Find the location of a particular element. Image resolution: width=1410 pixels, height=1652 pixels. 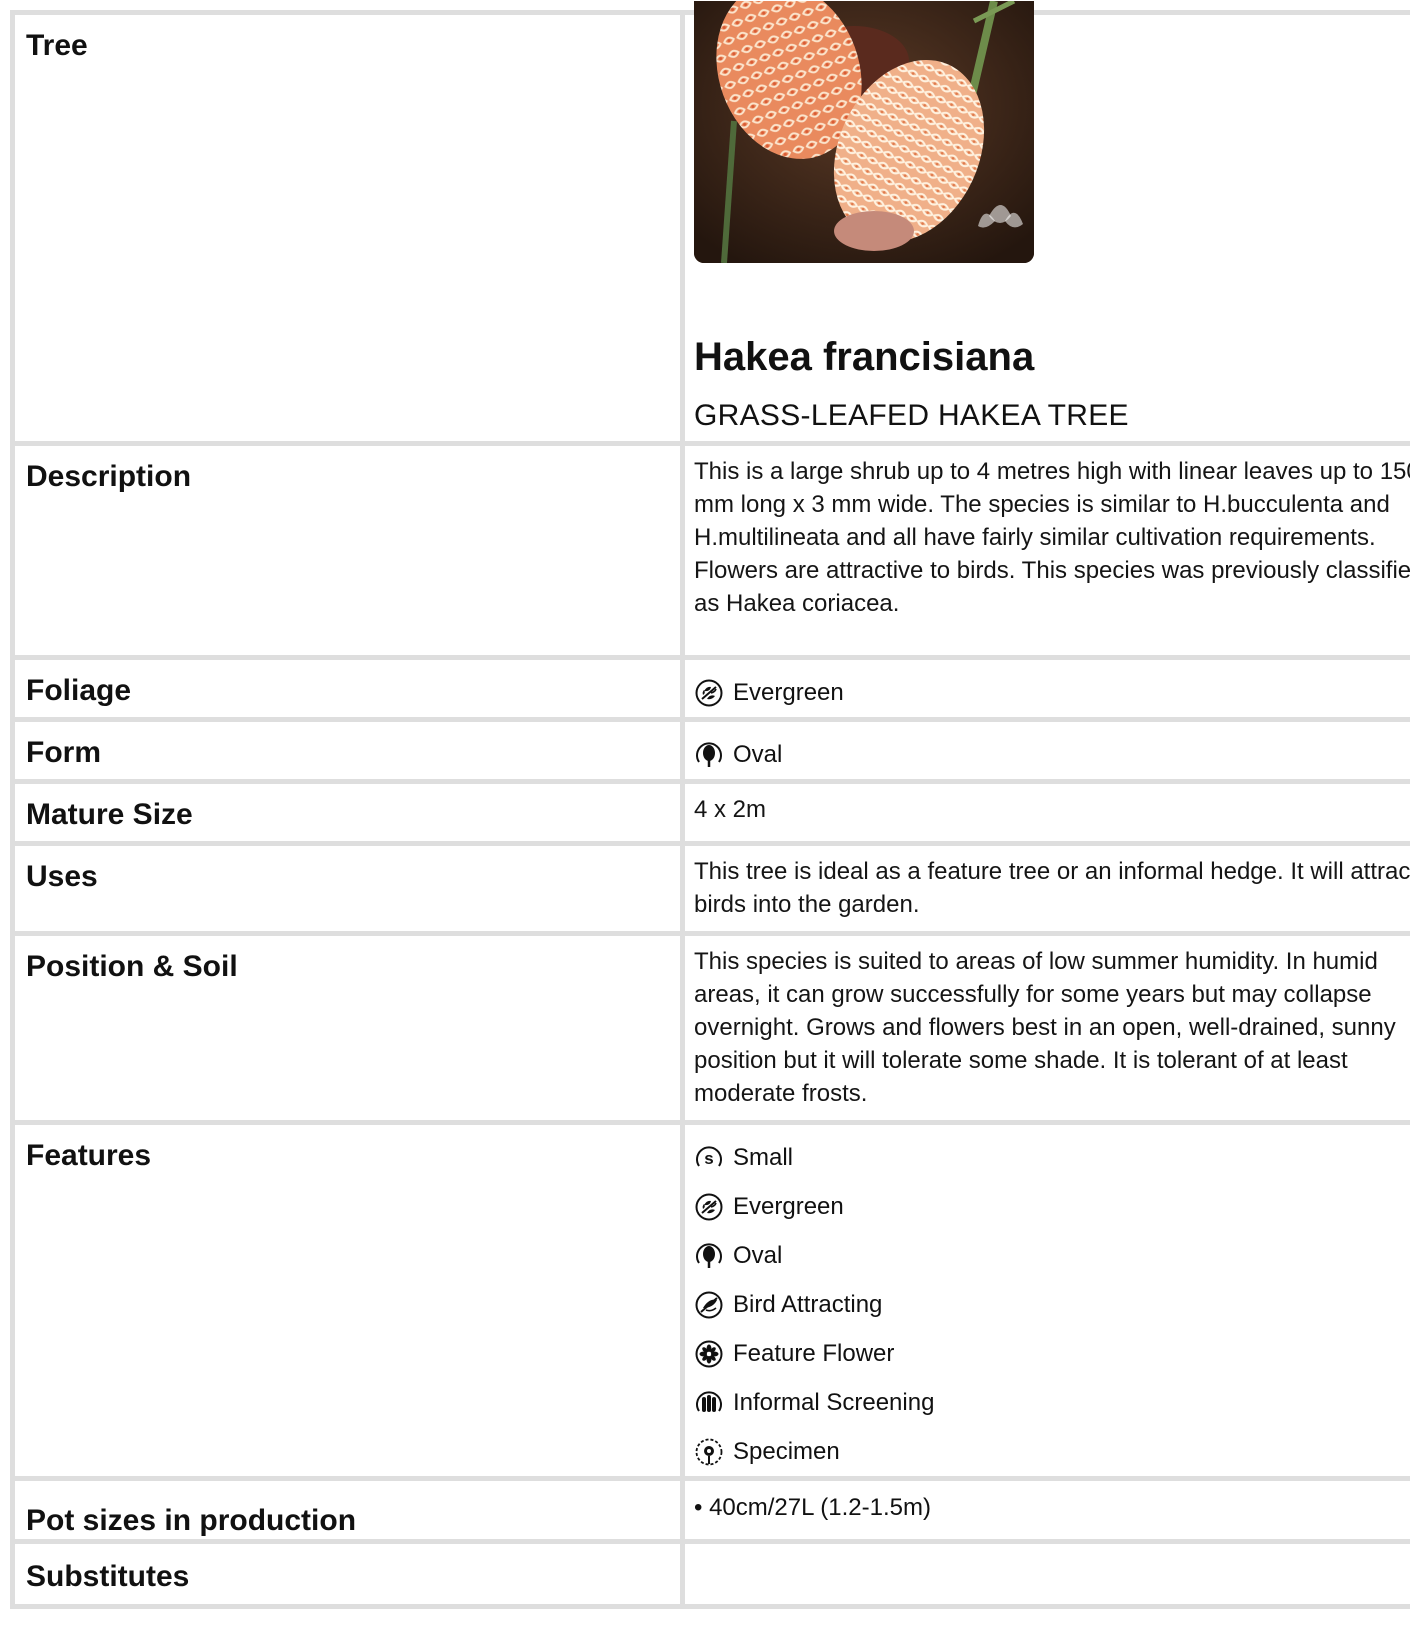

foliage-value: Evergreen is located at coordinates (1047, 688).